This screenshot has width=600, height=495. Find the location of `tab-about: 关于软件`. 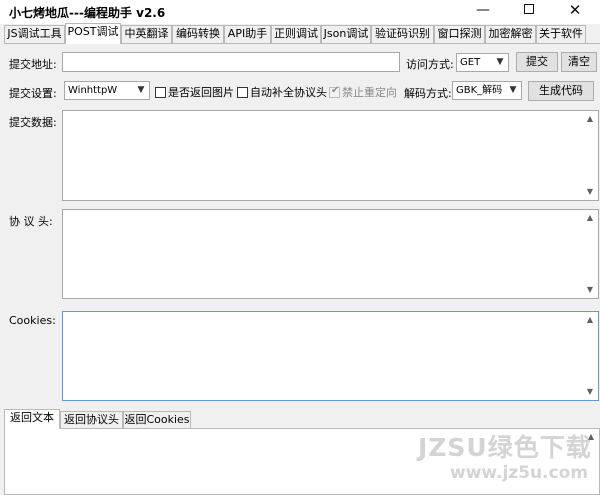

tab-about: 关于软件 is located at coordinates (561, 34).